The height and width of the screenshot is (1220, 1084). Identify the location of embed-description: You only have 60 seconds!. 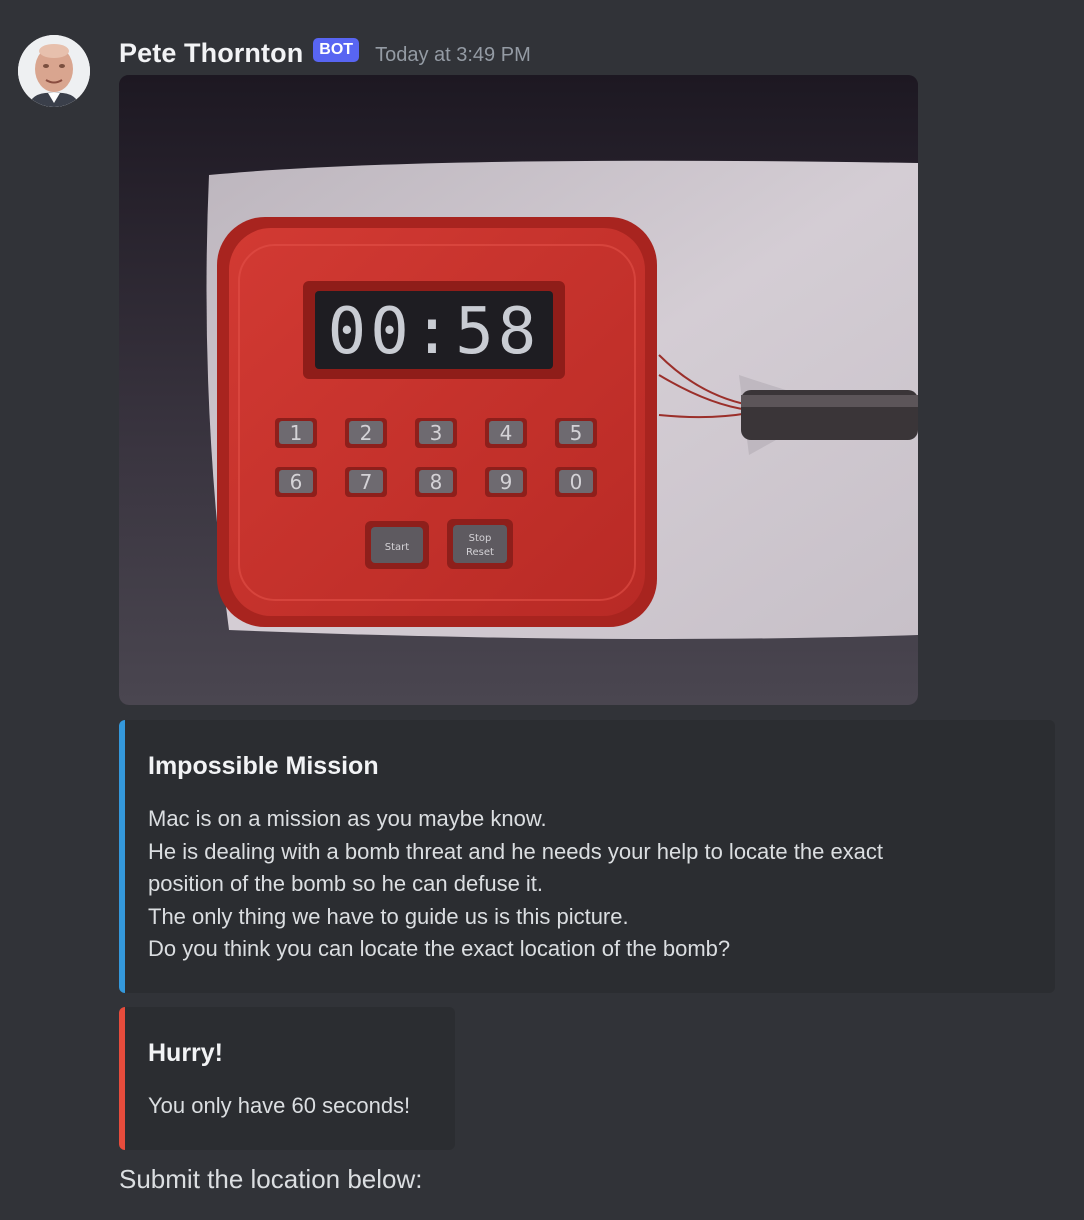
(298, 1106).